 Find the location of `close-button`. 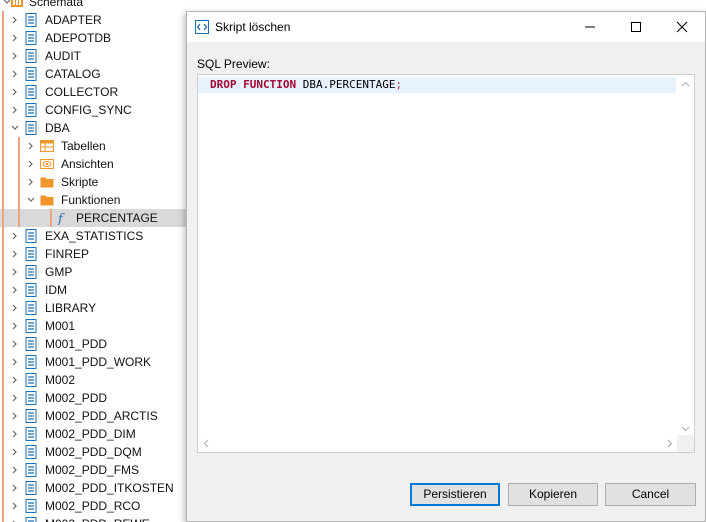

close-button is located at coordinates (682, 27).